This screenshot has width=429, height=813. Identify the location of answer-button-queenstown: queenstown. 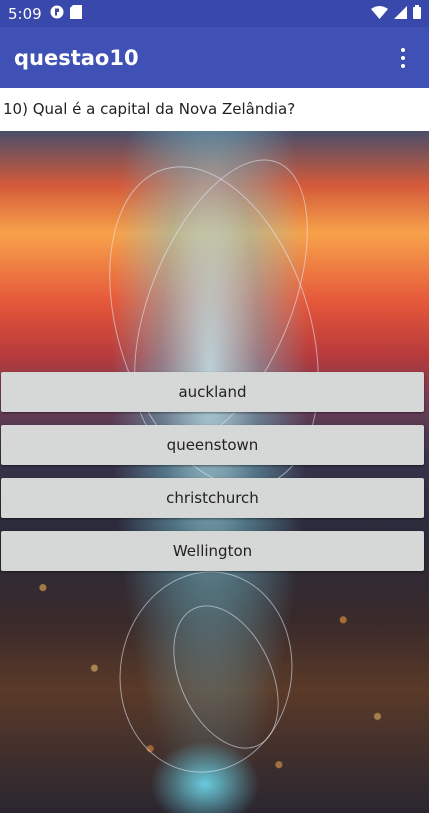
(212, 445).